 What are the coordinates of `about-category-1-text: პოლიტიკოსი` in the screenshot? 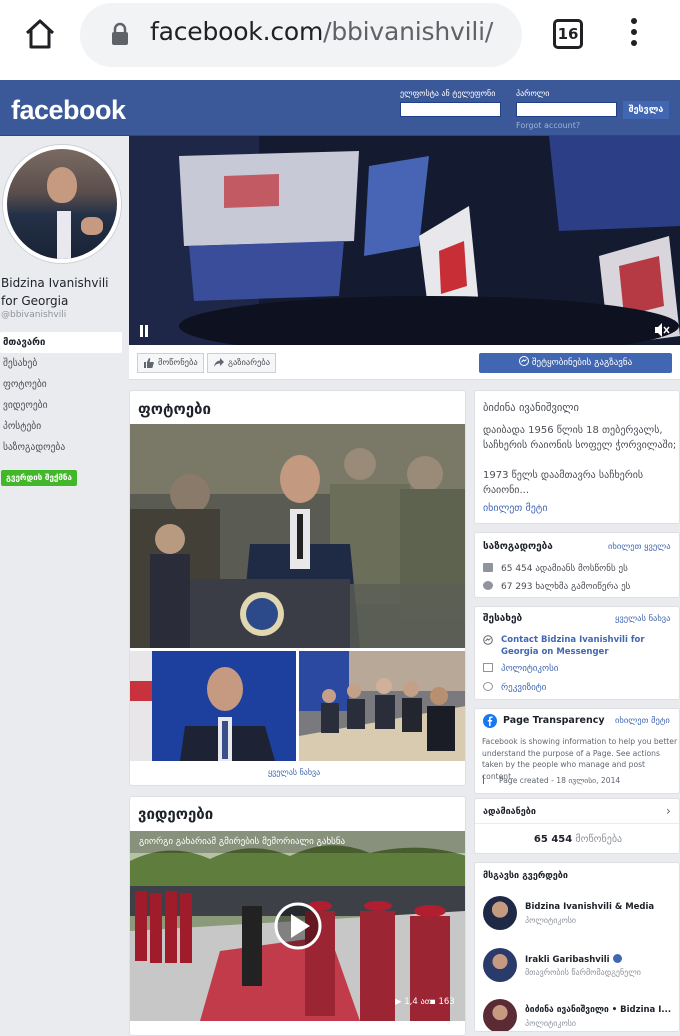 It's located at (529, 669).